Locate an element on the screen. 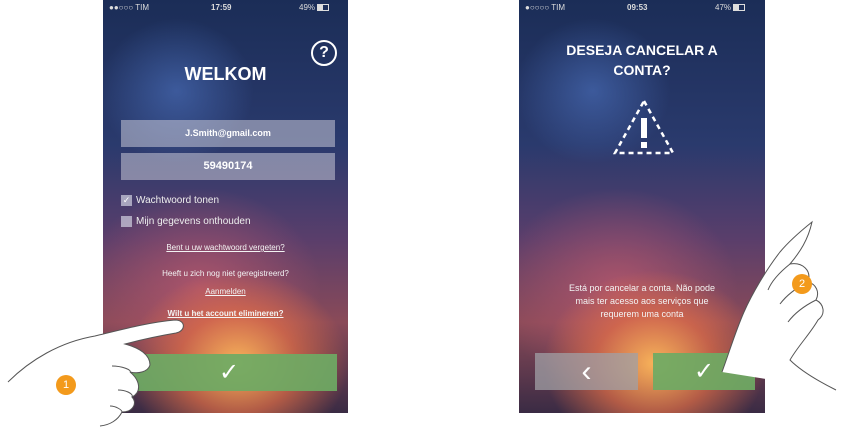  dialog-title: DESEJA CANCELAR A CONTA? is located at coordinates (642, 60).